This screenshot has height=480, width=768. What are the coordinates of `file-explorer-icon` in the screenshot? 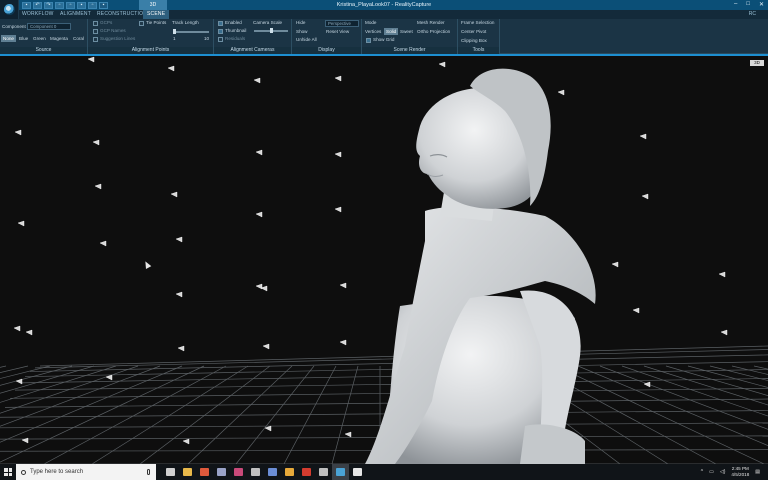 It's located at (187, 472).